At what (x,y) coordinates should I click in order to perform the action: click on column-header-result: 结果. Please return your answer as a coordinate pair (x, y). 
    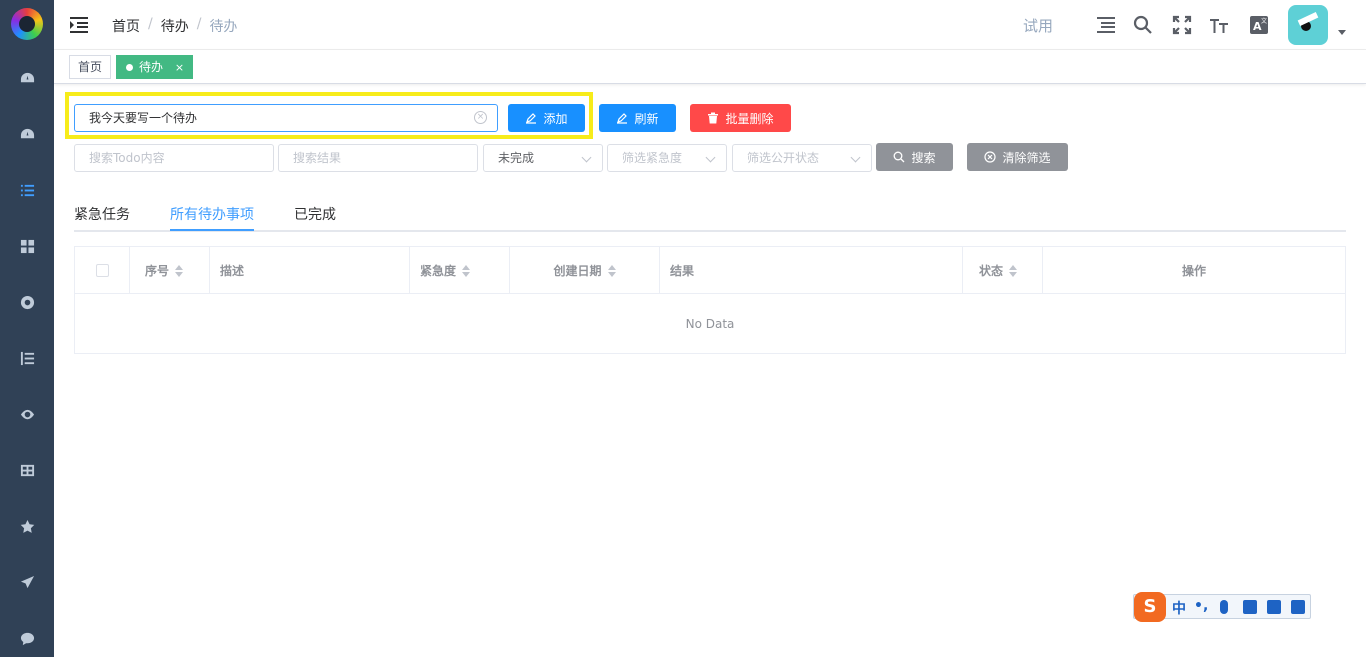
    Looking at the image, I should click on (811, 270).